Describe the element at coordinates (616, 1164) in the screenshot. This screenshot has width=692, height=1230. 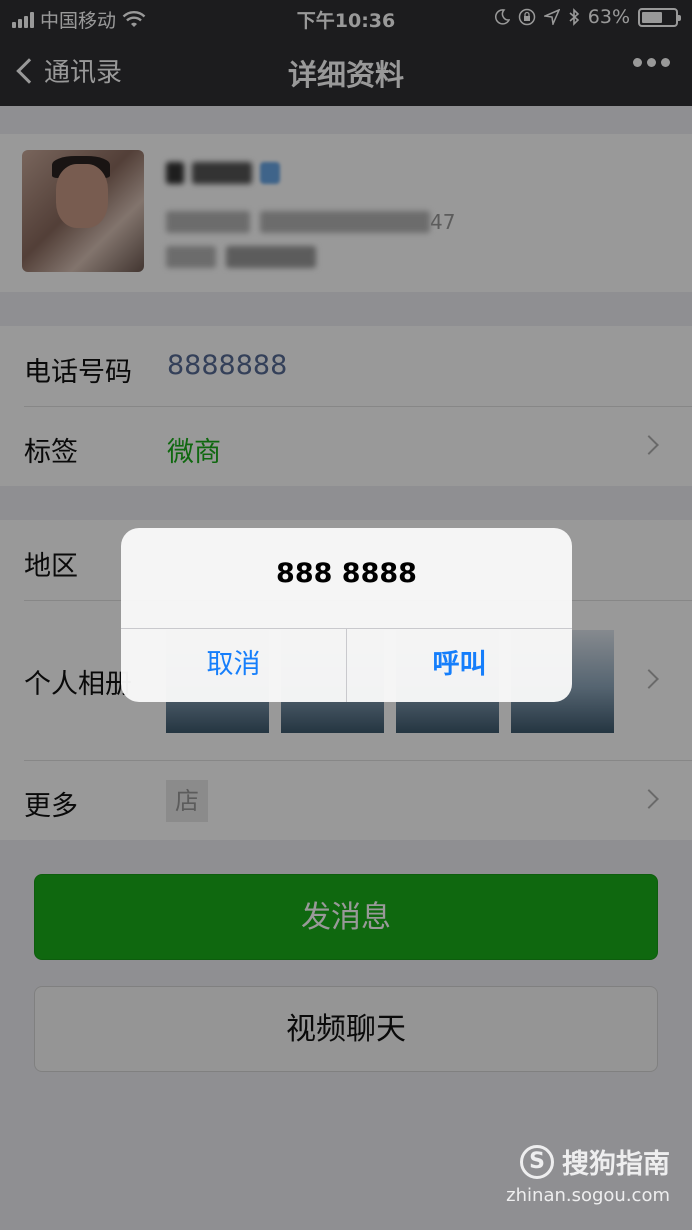
I see `watermark-brand: 搜狗指南` at that location.